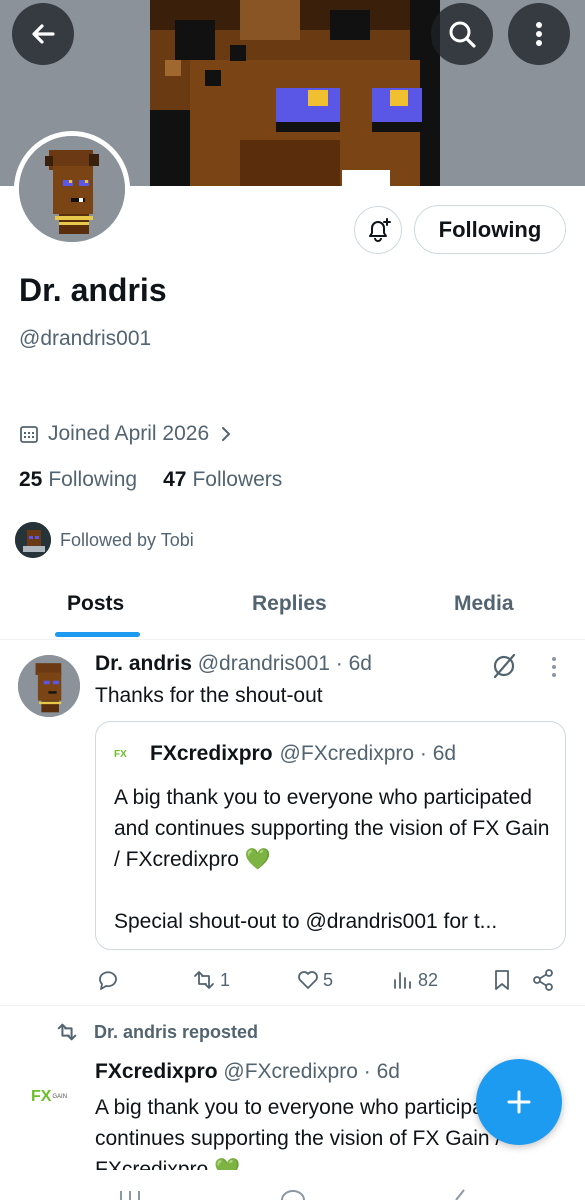 This screenshot has width=585, height=1200. I want to click on followed-by-label: Followed by Tobi, so click(127, 539).